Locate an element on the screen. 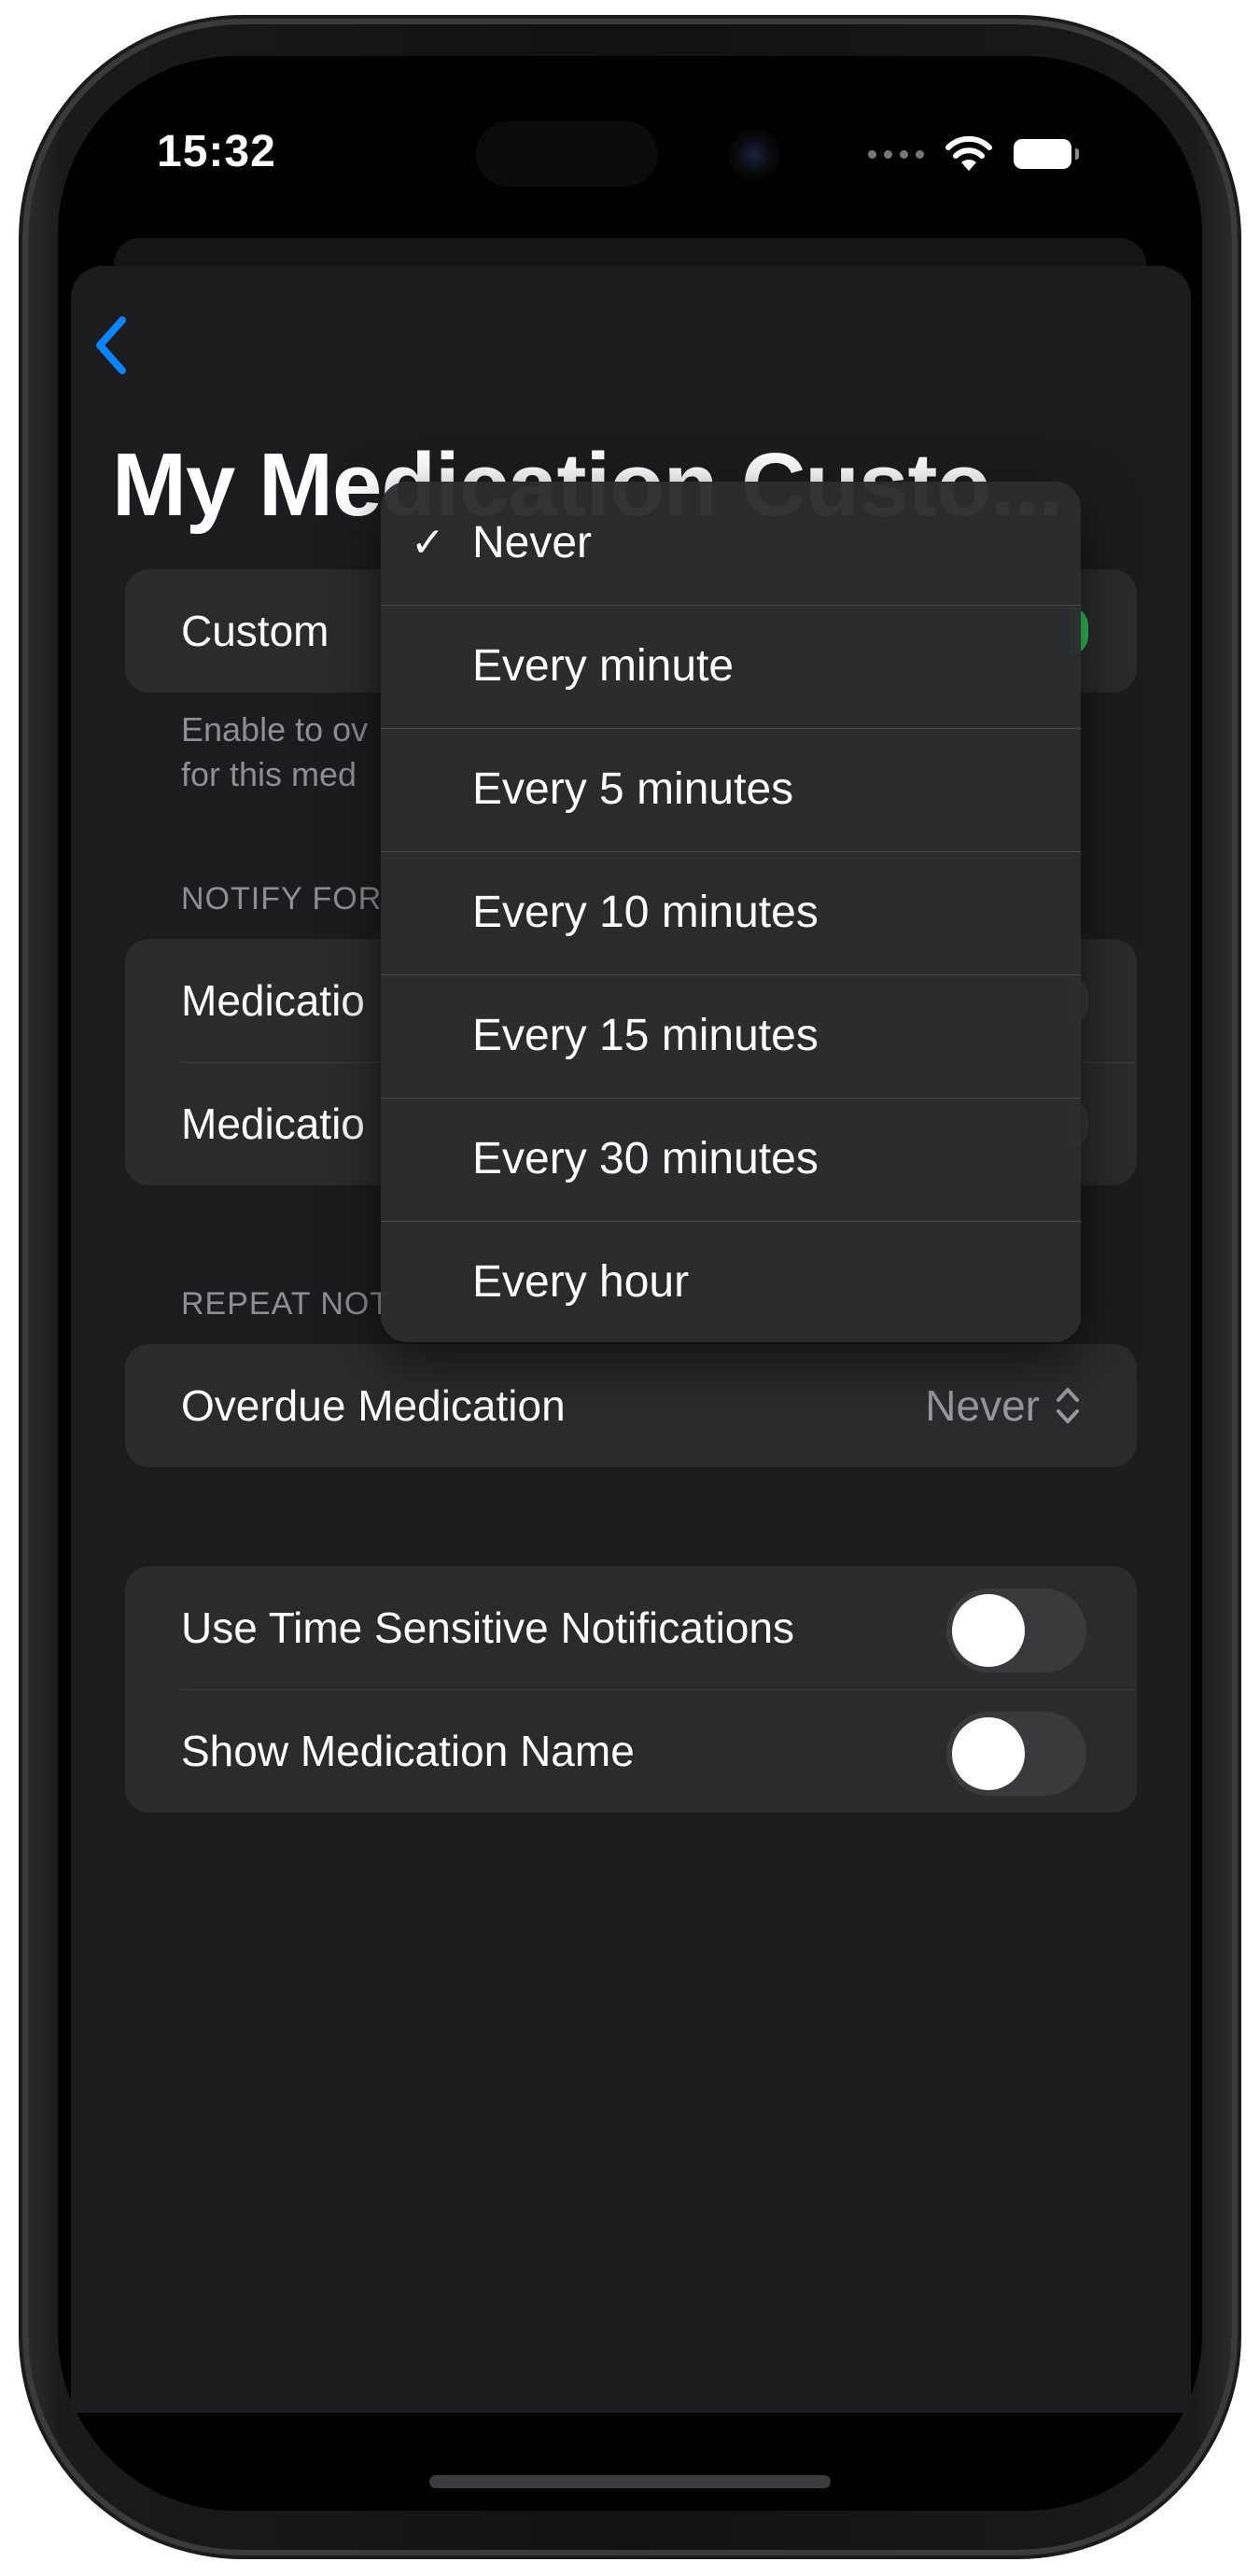 This screenshot has height=2576, width=1260. notify-section-header: NOTIFY FOR is located at coordinates (282, 899).